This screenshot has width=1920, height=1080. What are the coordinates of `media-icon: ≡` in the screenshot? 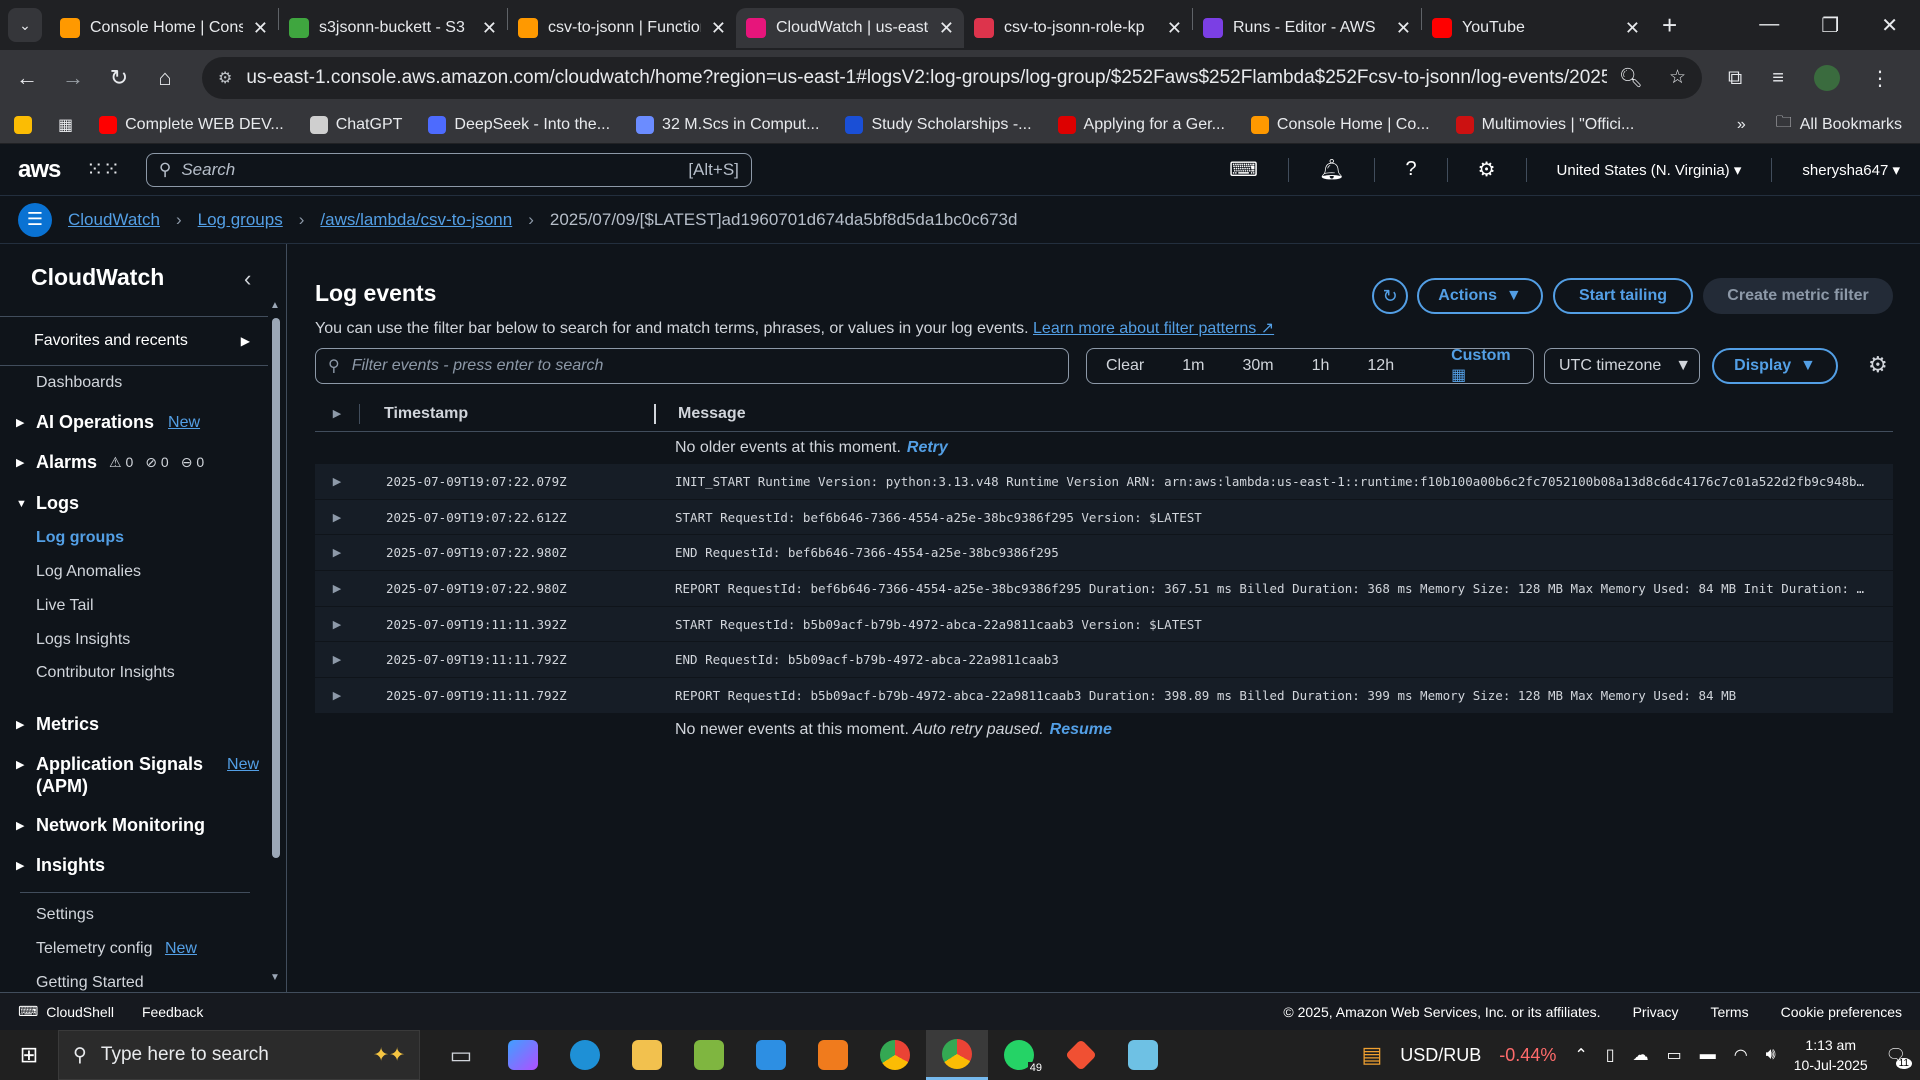 It's located at (1778, 78).